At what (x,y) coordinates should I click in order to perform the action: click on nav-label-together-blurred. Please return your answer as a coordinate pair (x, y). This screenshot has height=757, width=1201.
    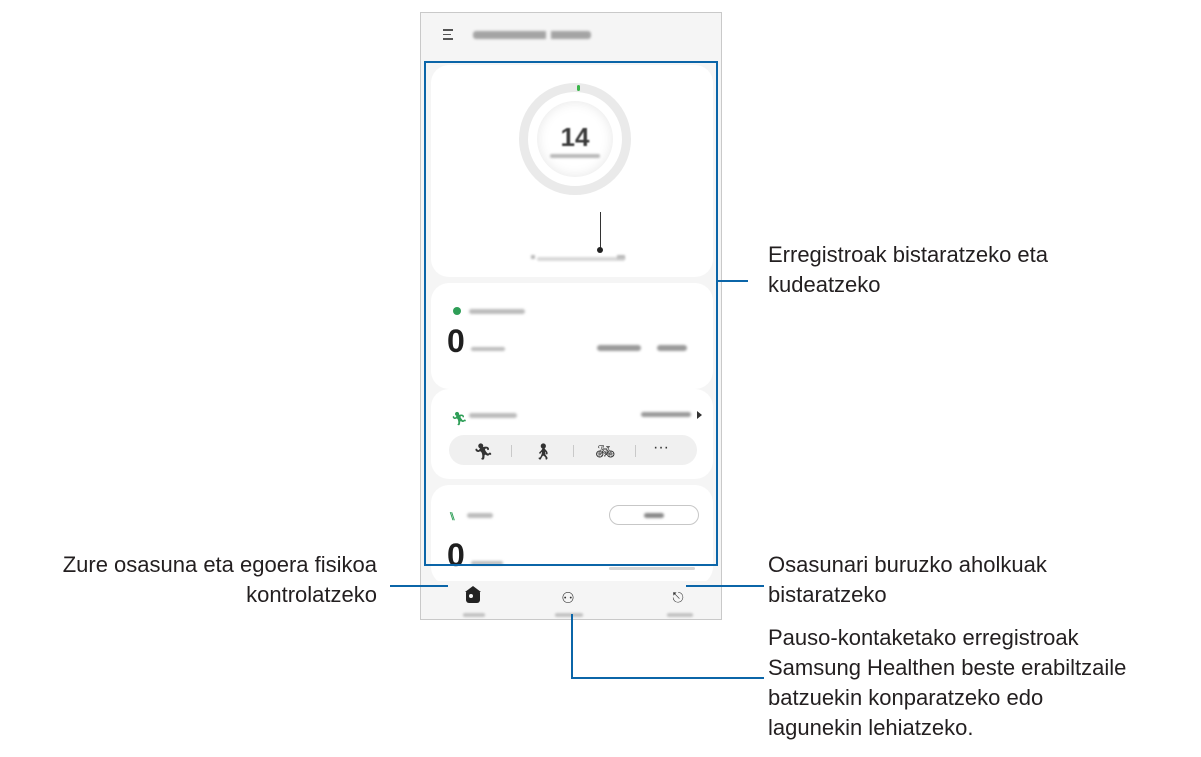
    Looking at the image, I should click on (569, 615).